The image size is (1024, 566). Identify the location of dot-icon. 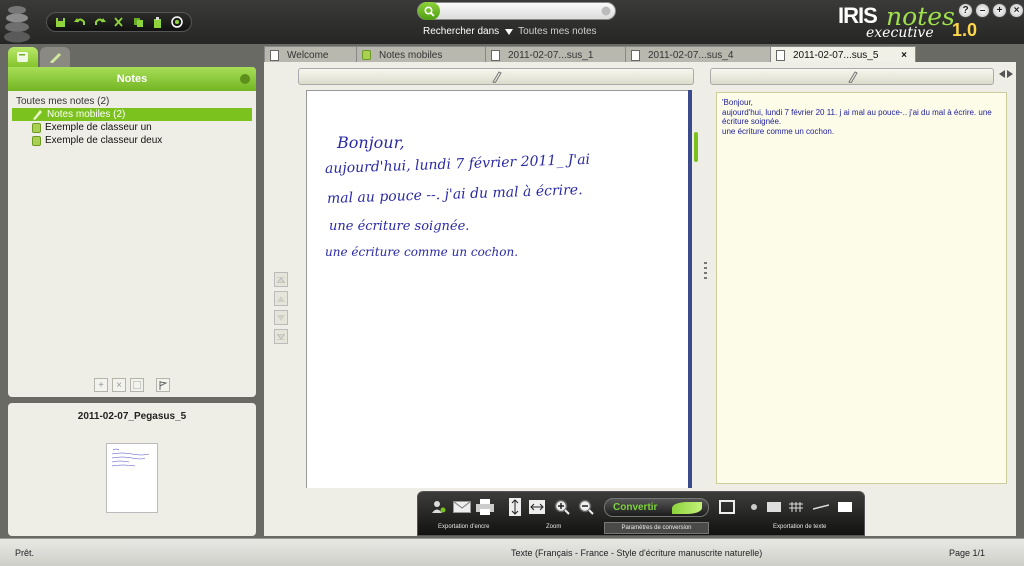
(754, 507).